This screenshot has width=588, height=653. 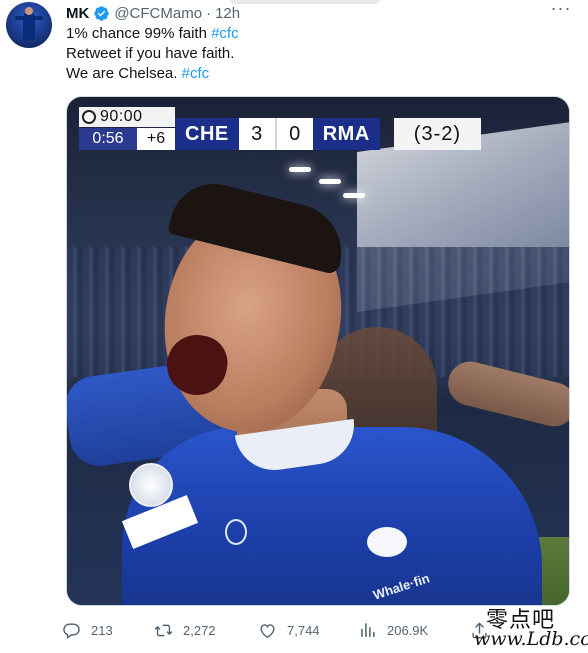 I want to click on kit-logo-icon, so click(x=387, y=542).